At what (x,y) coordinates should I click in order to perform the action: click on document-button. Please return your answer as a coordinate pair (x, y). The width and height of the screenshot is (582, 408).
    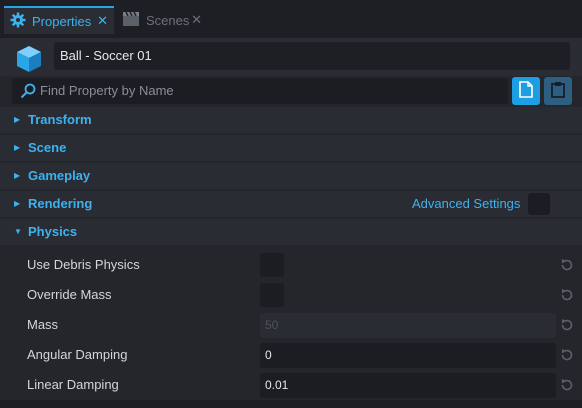
    Looking at the image, I should click on (526, 91).